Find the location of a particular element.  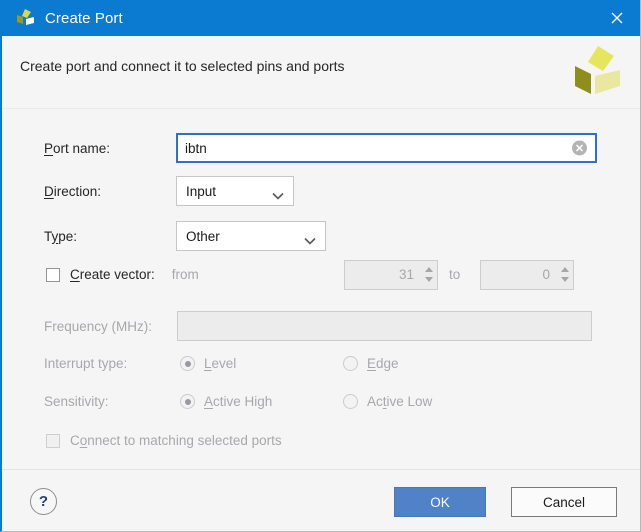

vector-from-spinner: 31 is located at coordinates (391, 274).